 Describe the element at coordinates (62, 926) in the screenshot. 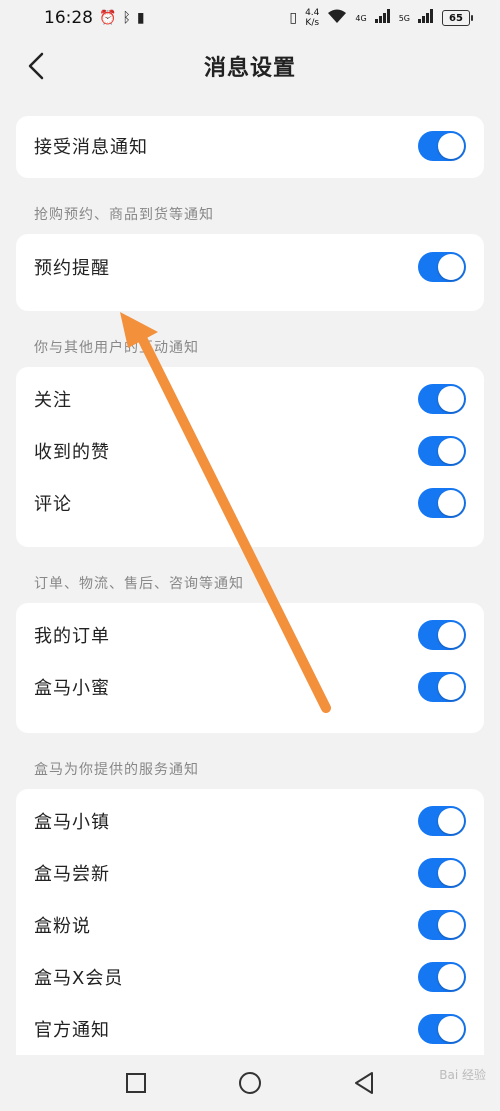

I see `setting-label: 盒粉说` at that location.